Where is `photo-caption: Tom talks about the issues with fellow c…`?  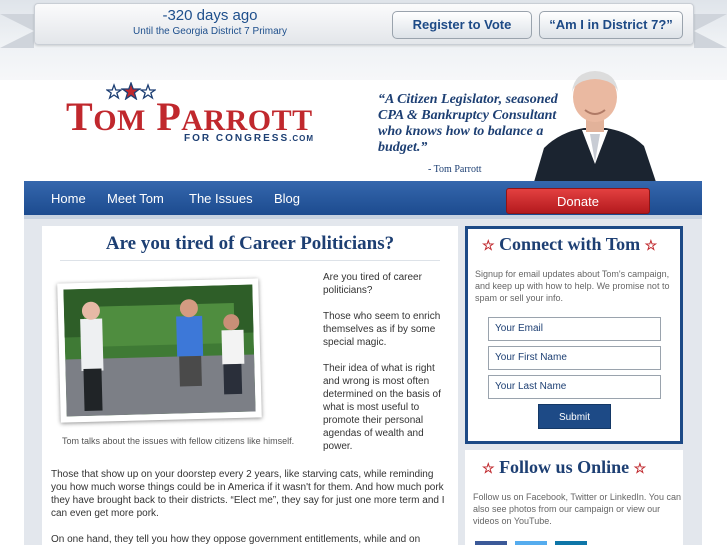 photo-caption: Tom talks about the issues with fellow c… is located at coordinates (178, 441).